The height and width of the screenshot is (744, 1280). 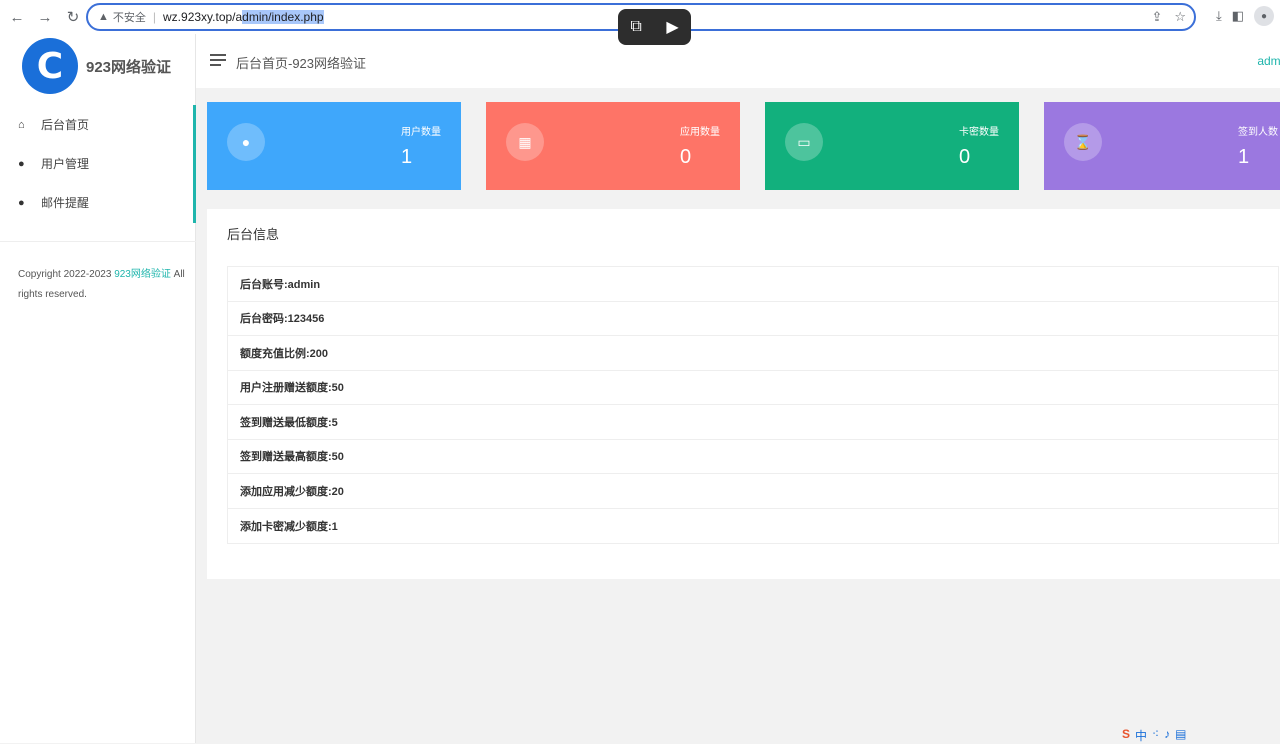 I want to click on back-icon: ←, so click(x=17, y=17).